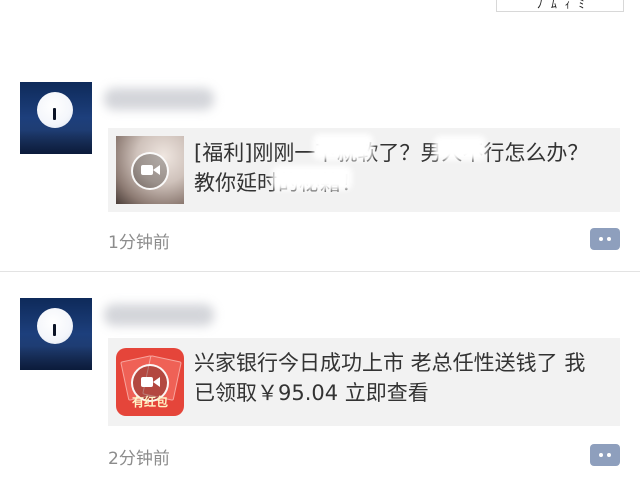  I want to click on video-icon, so click(150, 171).